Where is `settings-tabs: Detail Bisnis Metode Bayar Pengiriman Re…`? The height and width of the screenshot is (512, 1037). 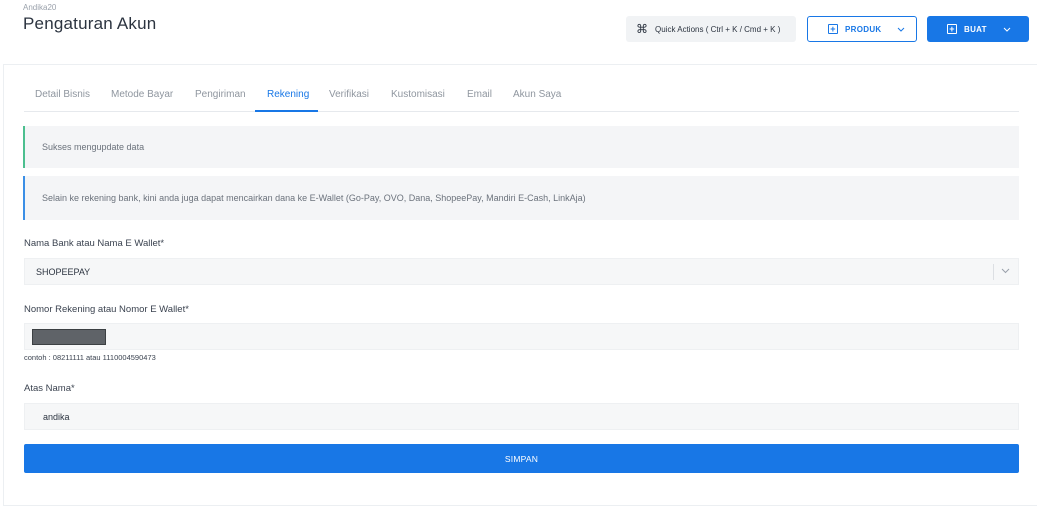
settings-tabs: Detail Bisnis Metode Bayar Pengiriman Re… is located at coordinates (521, 96).